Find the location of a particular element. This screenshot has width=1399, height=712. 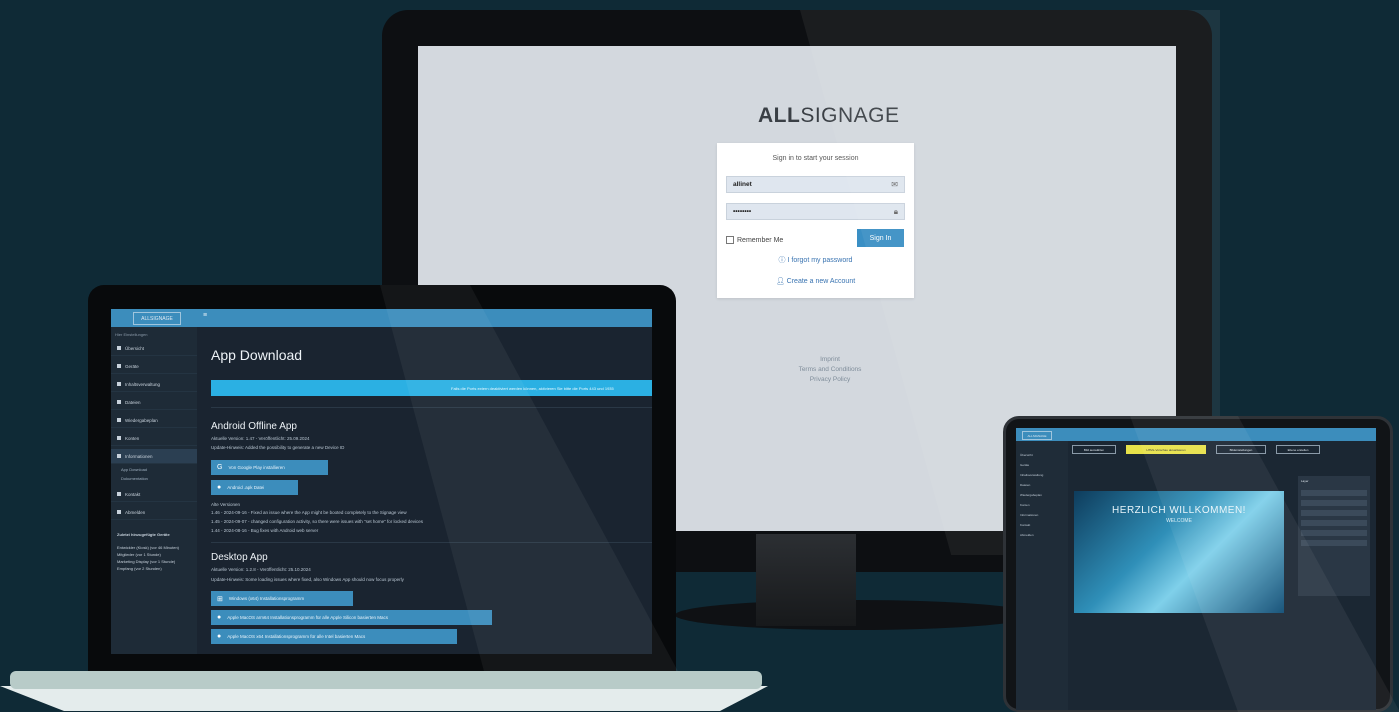

tablet-side-item: Wiedergabeplan is located at coordinates (1042, 495).